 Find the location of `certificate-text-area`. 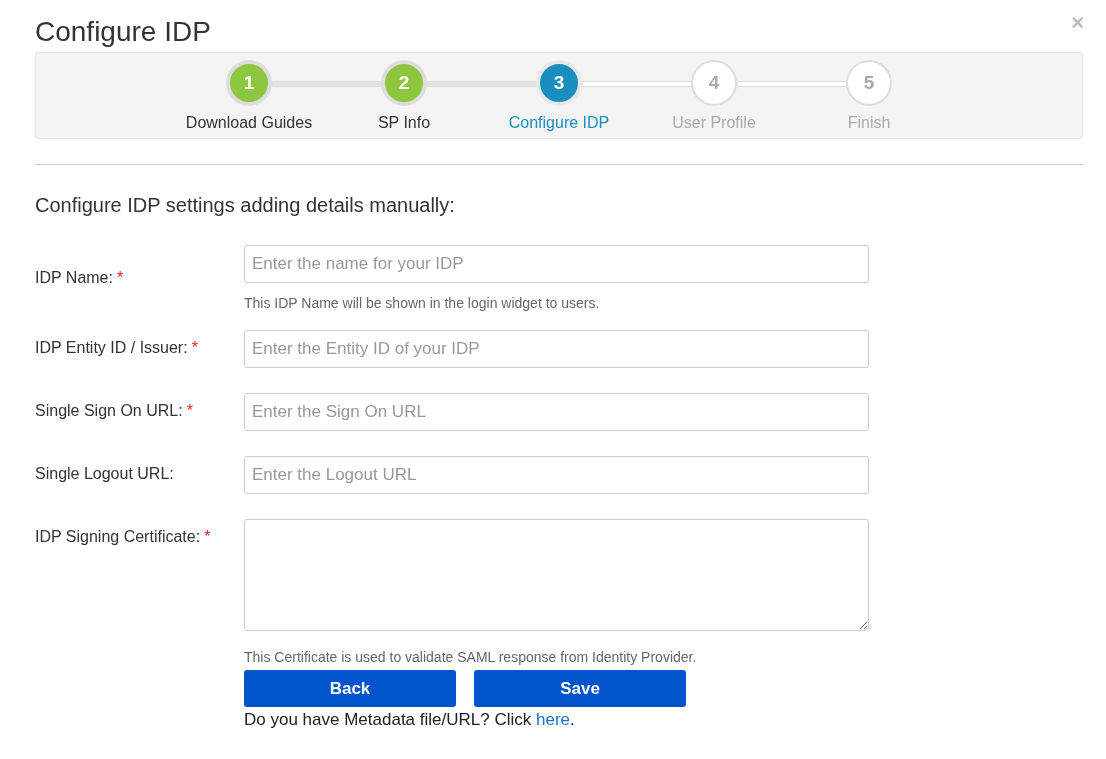

certificate-text-area is located at coordinates (556, 575).